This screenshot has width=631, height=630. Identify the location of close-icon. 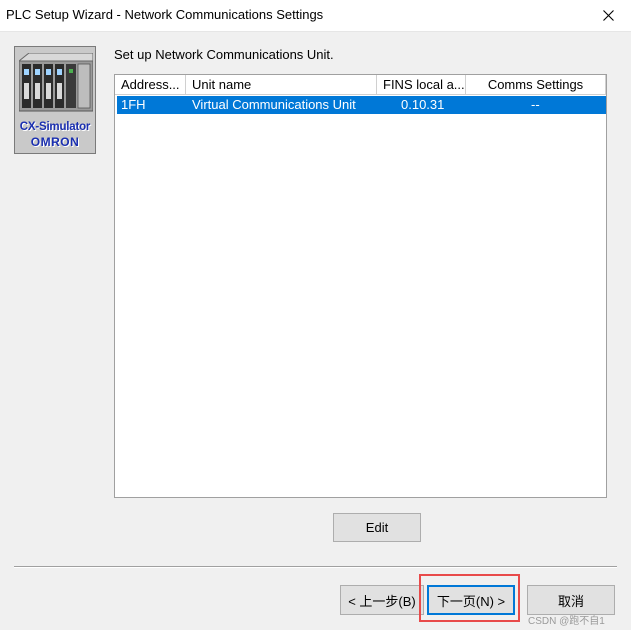
(608, 15).